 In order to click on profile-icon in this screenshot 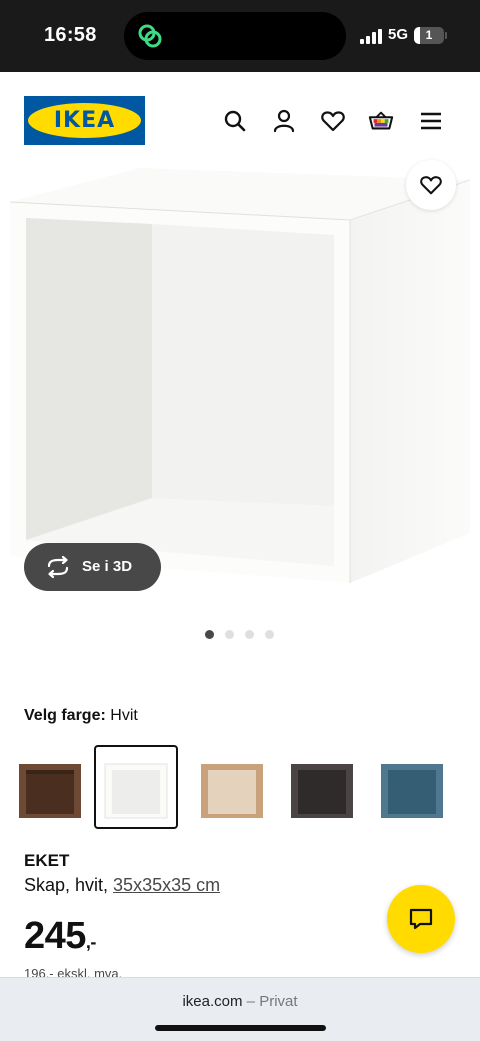, I will do `click(284, 121)`.